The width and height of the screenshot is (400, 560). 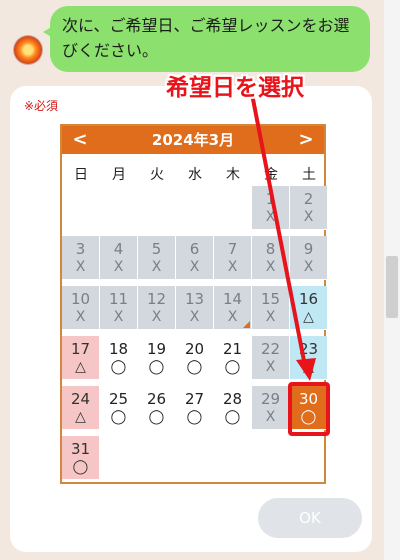 I want to click on scrollbar, so click(x=392, y=280).